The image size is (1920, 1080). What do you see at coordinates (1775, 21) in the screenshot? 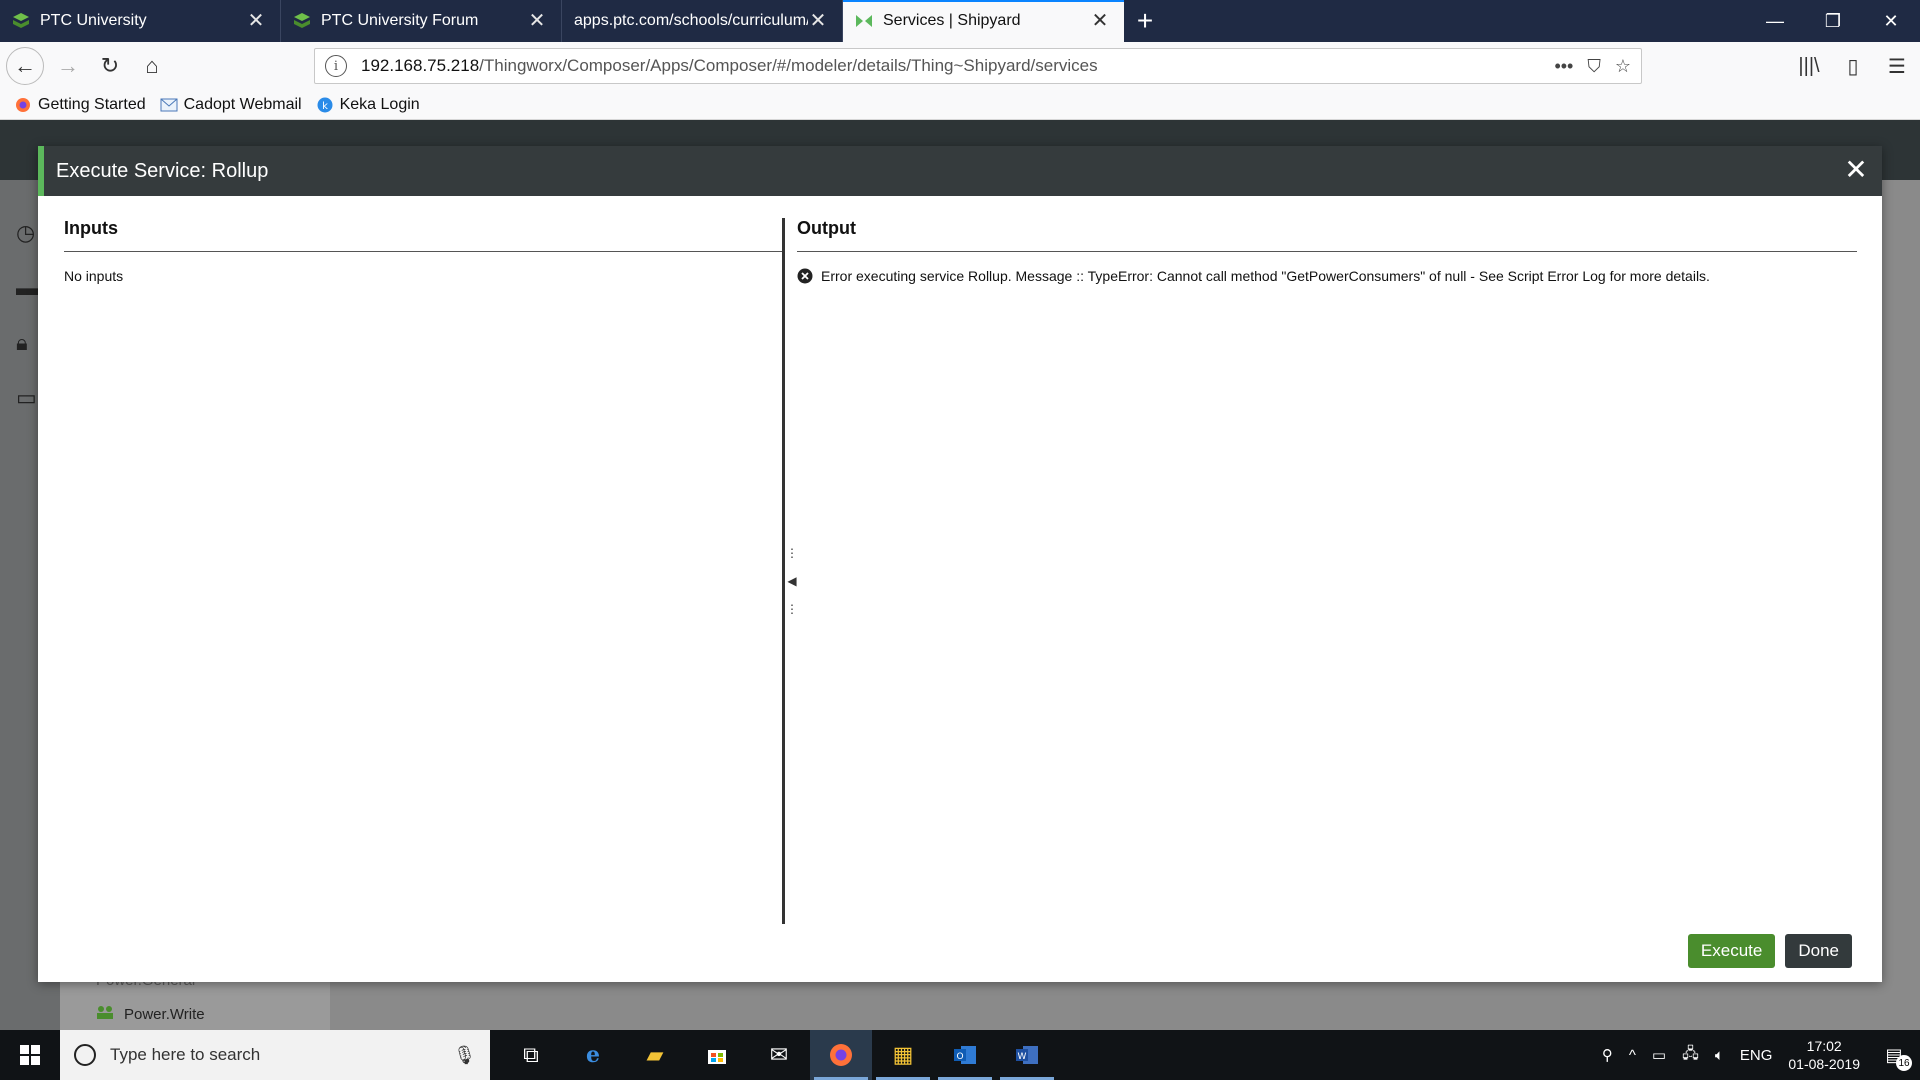
I see `minimize-icon: —` at bounding box center [1775, 21].